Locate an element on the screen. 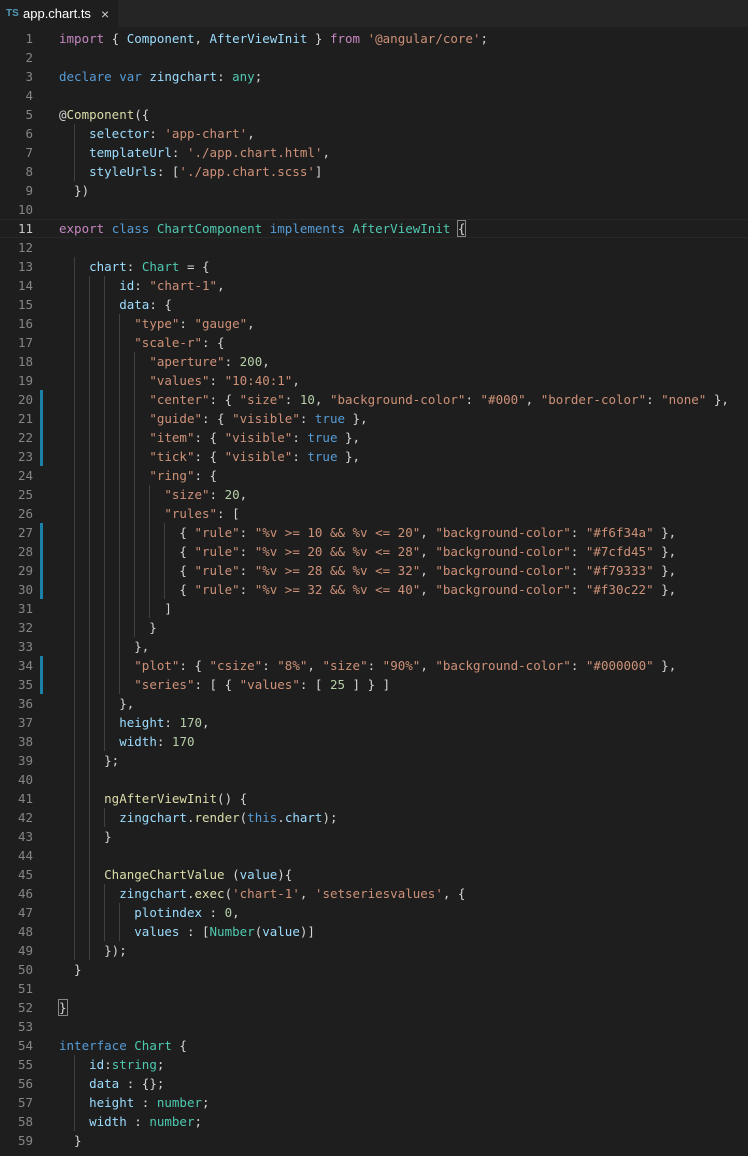 The image size is (748, 1156). code-line: 2 is located at coordinates (374, 57).